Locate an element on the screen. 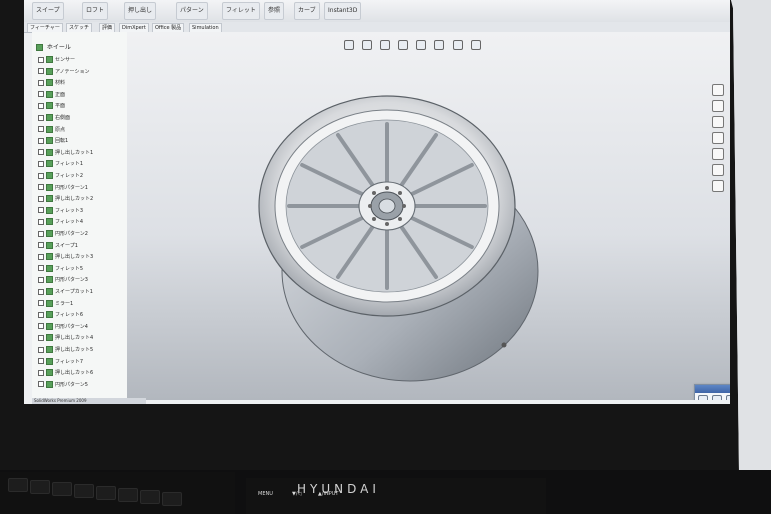  file-explorer-icon is located at coordinates (718, 122).